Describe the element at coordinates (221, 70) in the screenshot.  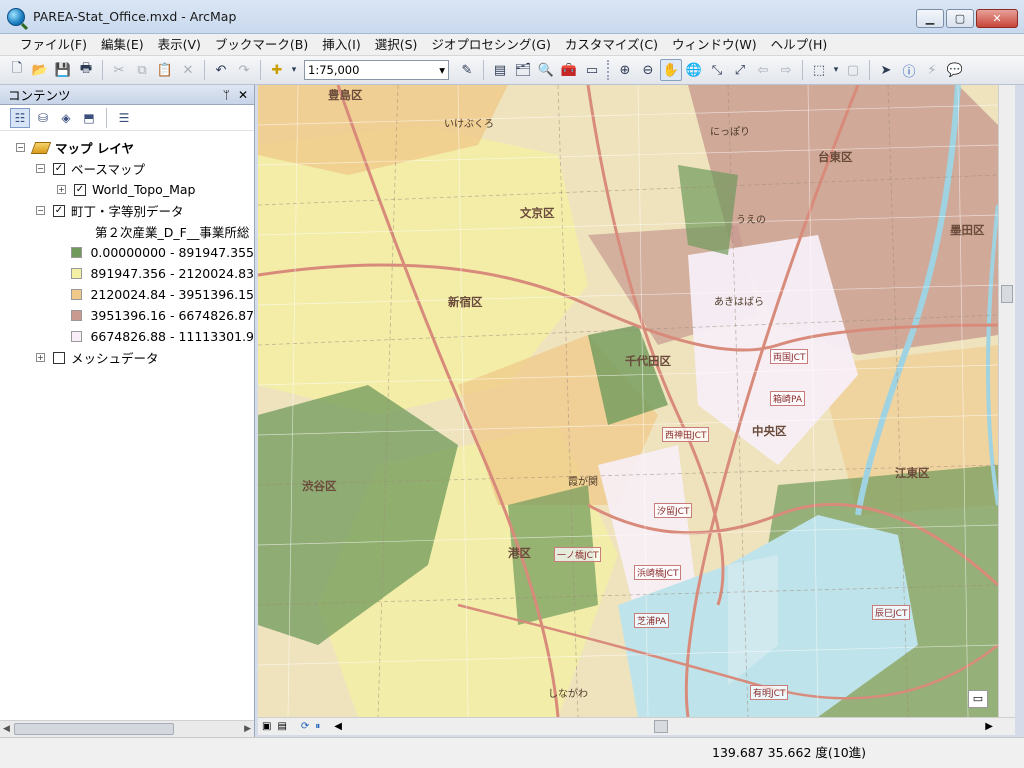
I see `undo-icon: ↶` at that location.